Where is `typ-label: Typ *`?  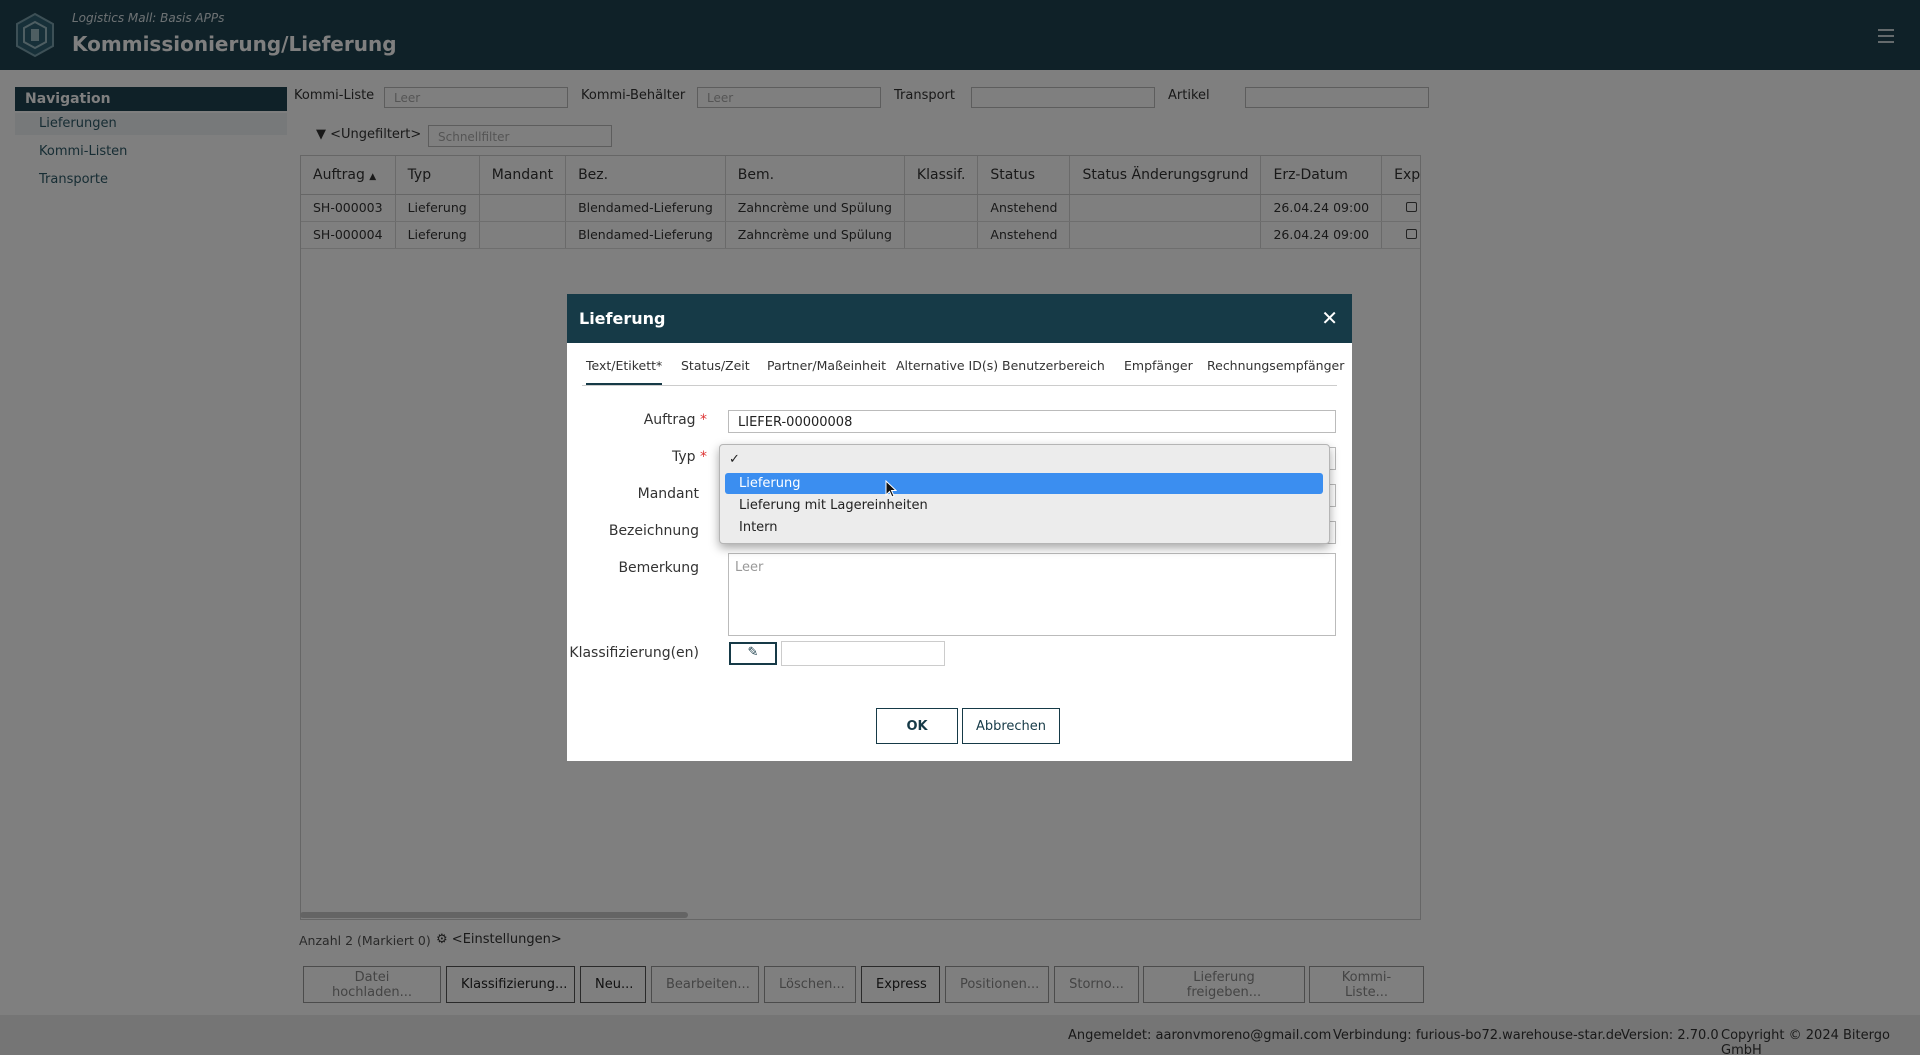 typ-label: Typ * is located at coordinates (689, 457).